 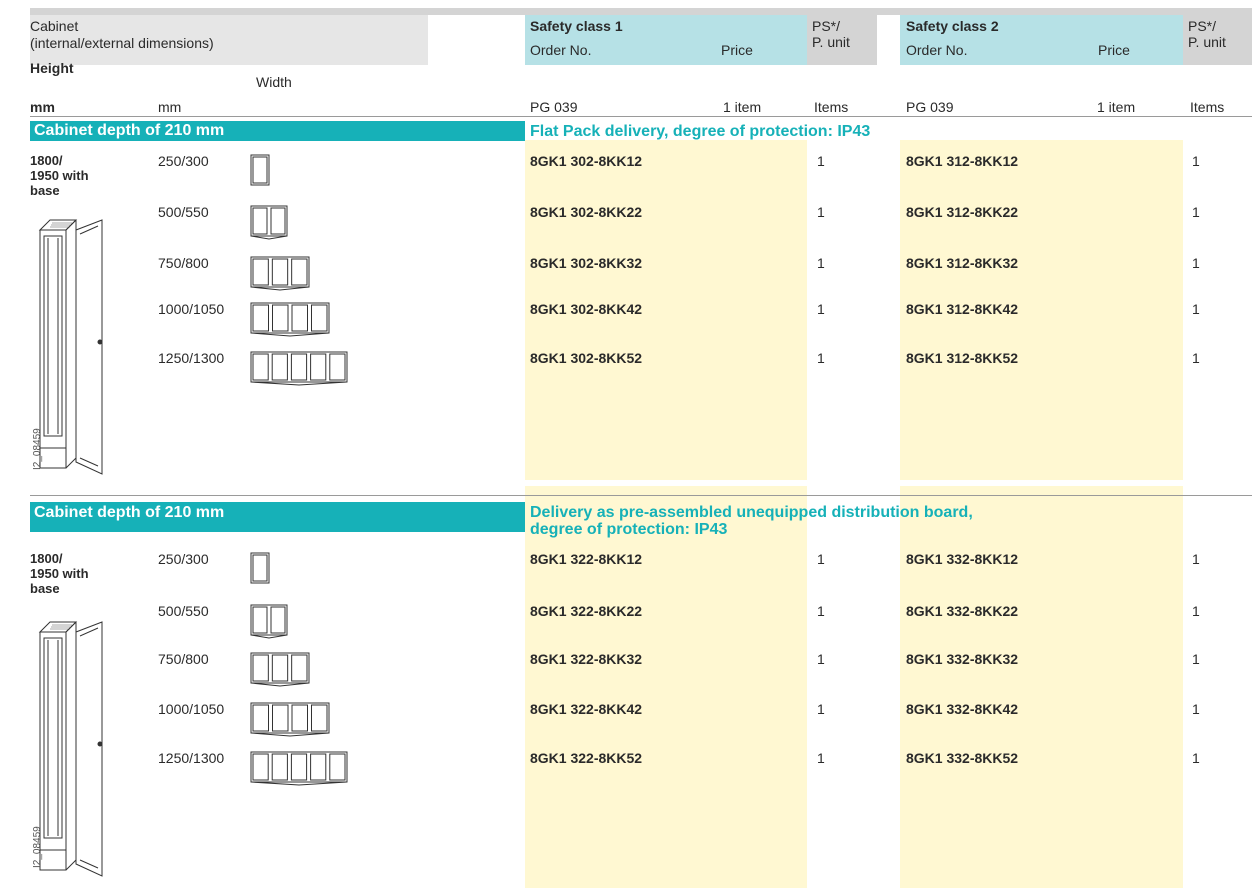 What do you see at coordinates (962, 309) in the screenshot?
I see `order-number-class-2: 8GK1 312-8KK42` at bounding box center [962, 309].